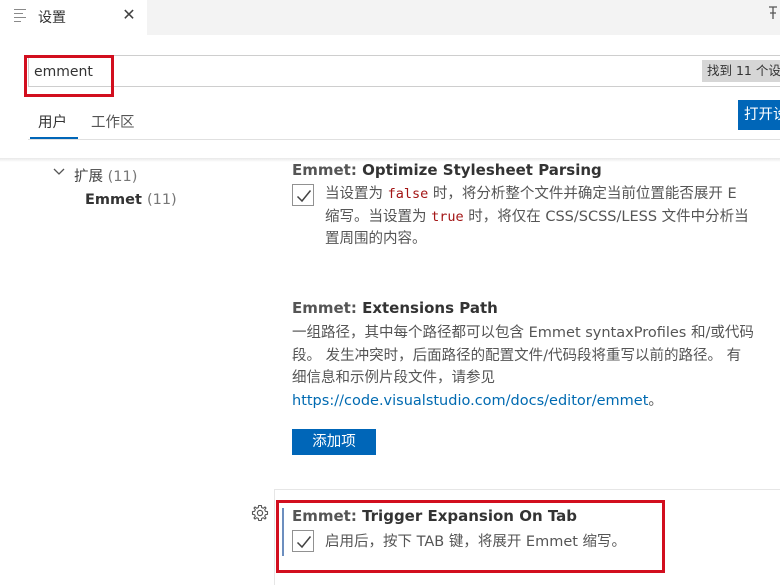 The width and height of the screenshot is (780, 585). Describe the element at coordinates (404, 139) in the screenshot. I see `scope-divider` at that location.